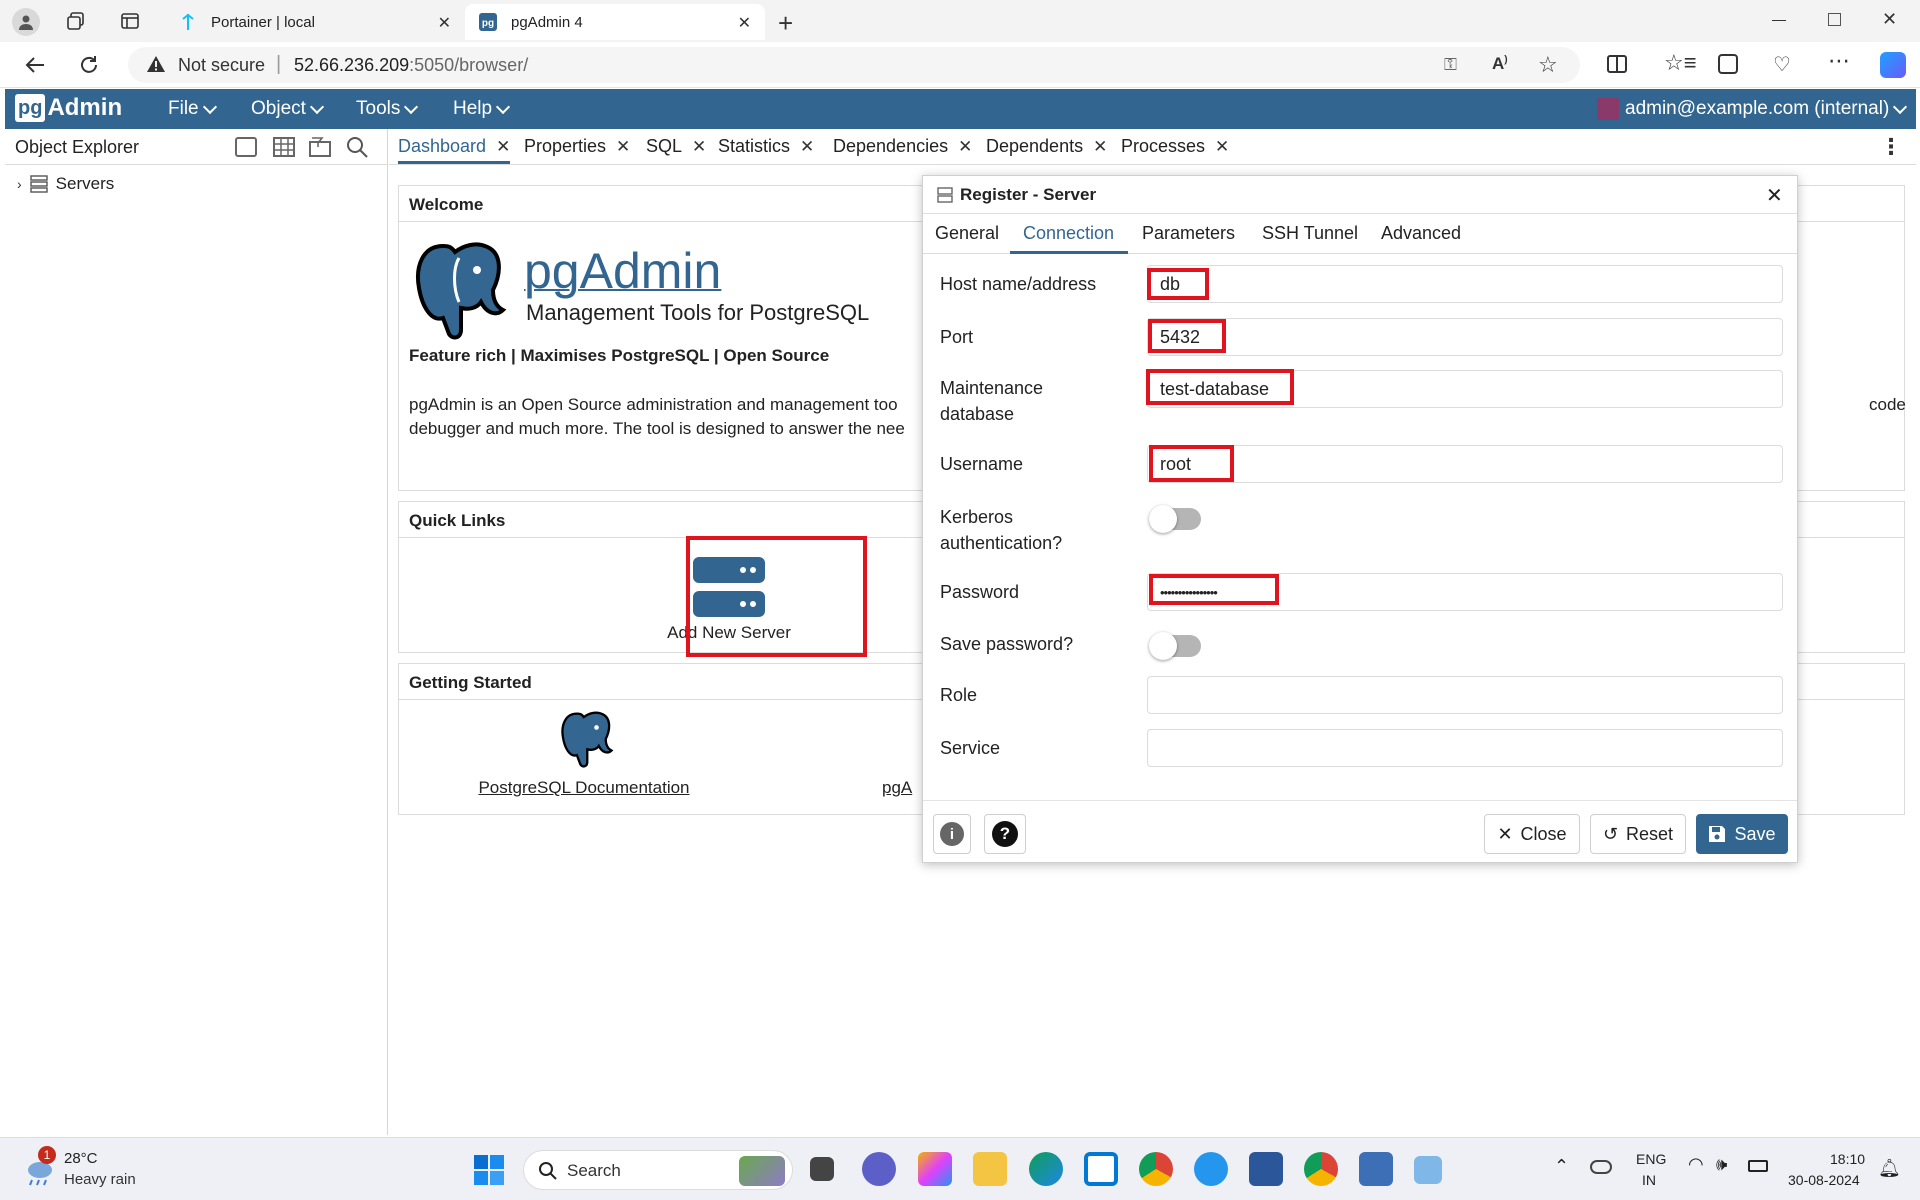 Image resolution: width=1920 pixels, height=1200 pixels. I want to click on kerberos-toggle, so click(1175, 519).